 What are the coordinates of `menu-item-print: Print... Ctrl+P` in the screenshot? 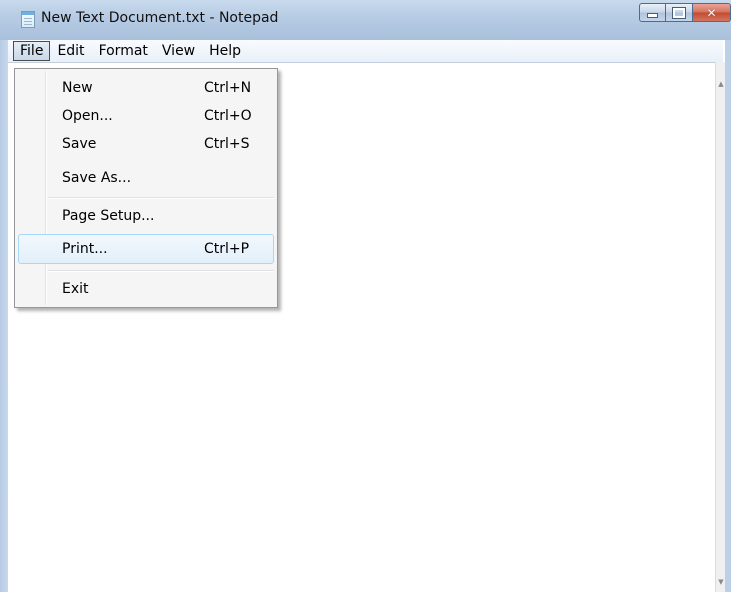 It's located at (146, 249).